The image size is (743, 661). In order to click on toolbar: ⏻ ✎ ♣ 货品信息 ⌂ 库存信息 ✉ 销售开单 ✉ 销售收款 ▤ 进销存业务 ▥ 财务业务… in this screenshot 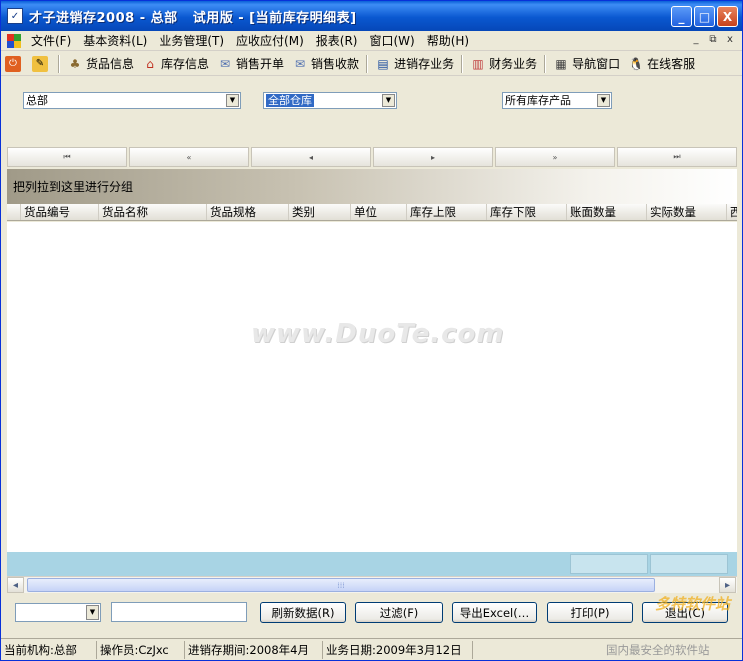, I will do `click(371, 64)`.